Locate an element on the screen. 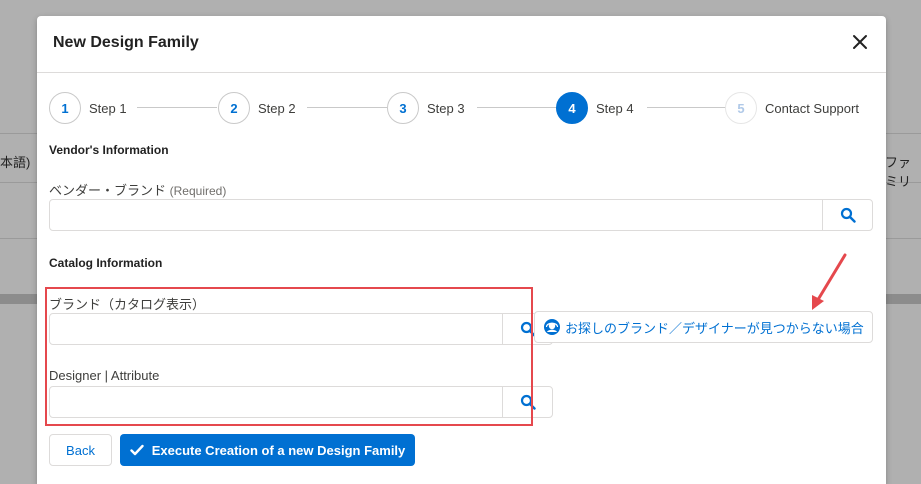 This screenshot has width=921, height=484. support-agent-icon is located at coordinates (552, 327).